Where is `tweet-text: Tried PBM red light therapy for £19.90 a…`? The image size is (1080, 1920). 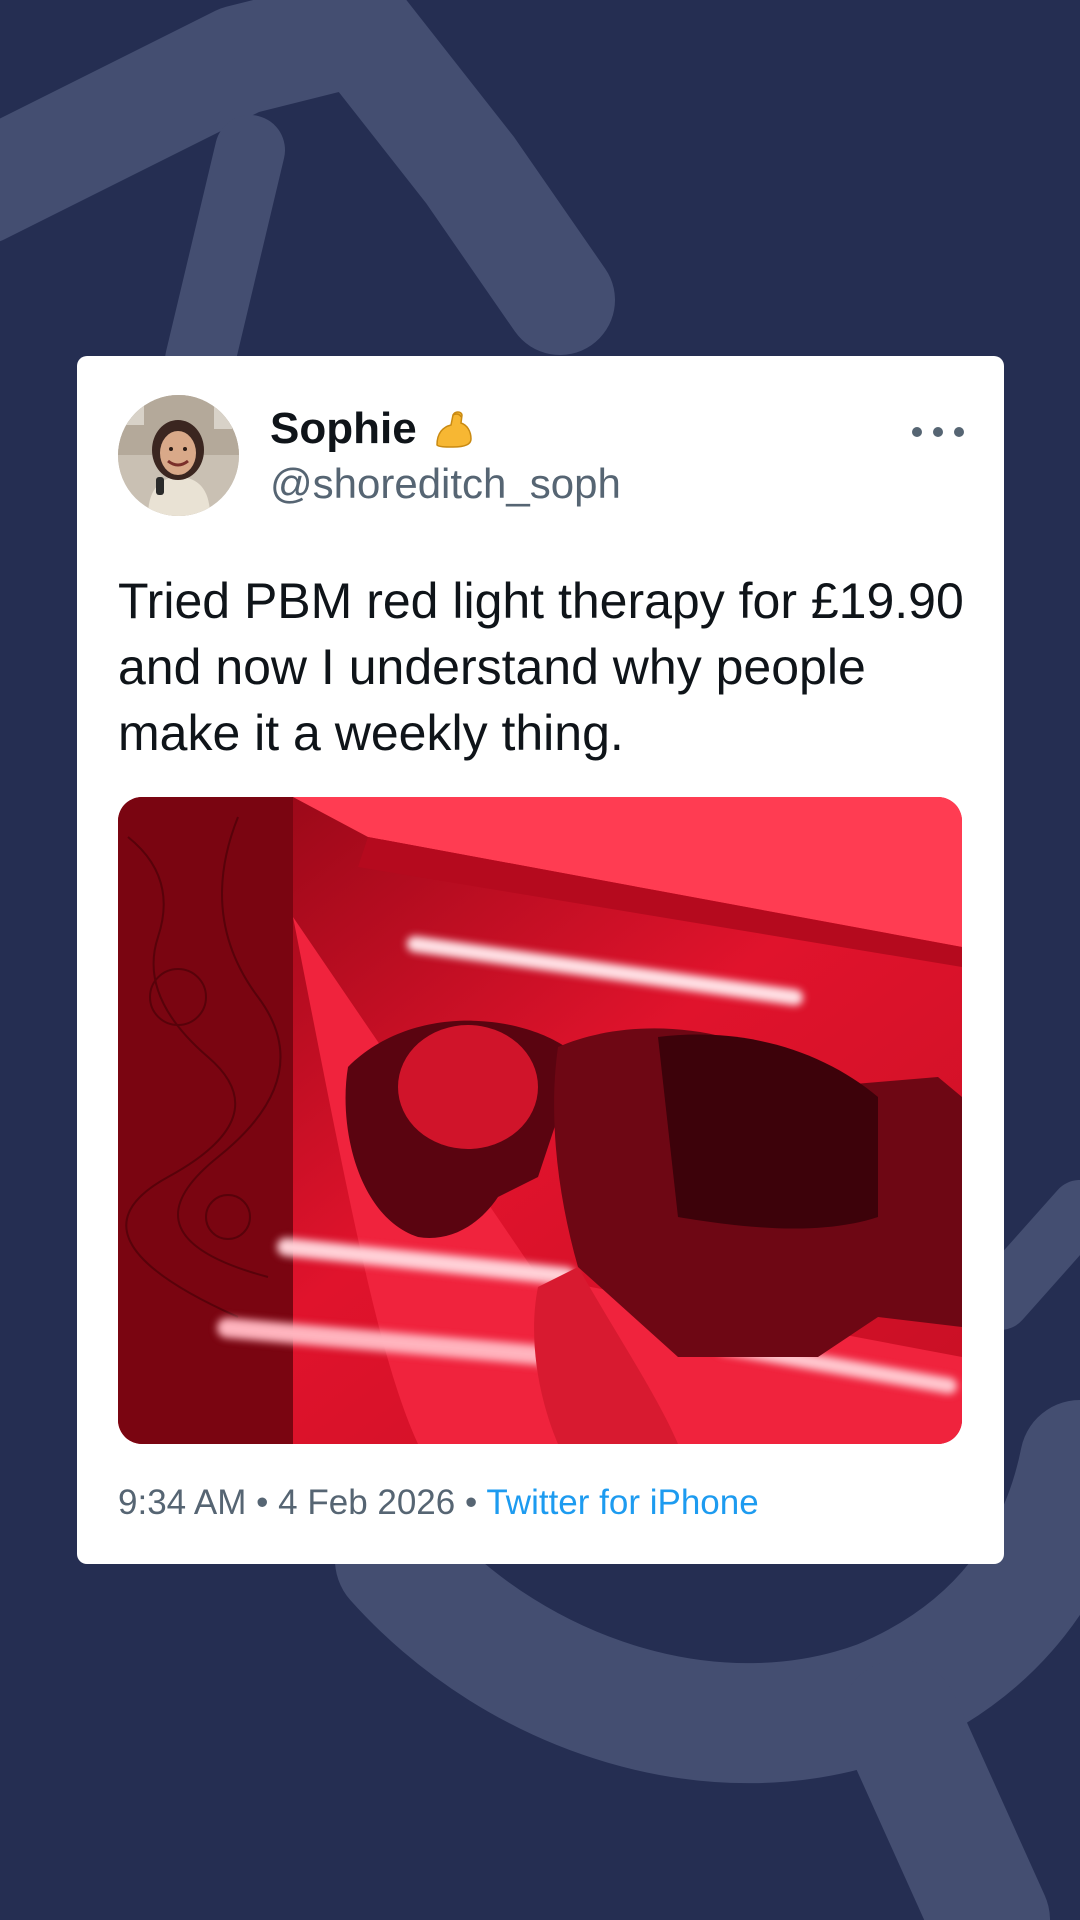 tweet-text: Tried PBM red light therapy for £19.90 a… is located at coordinates (541, 667).